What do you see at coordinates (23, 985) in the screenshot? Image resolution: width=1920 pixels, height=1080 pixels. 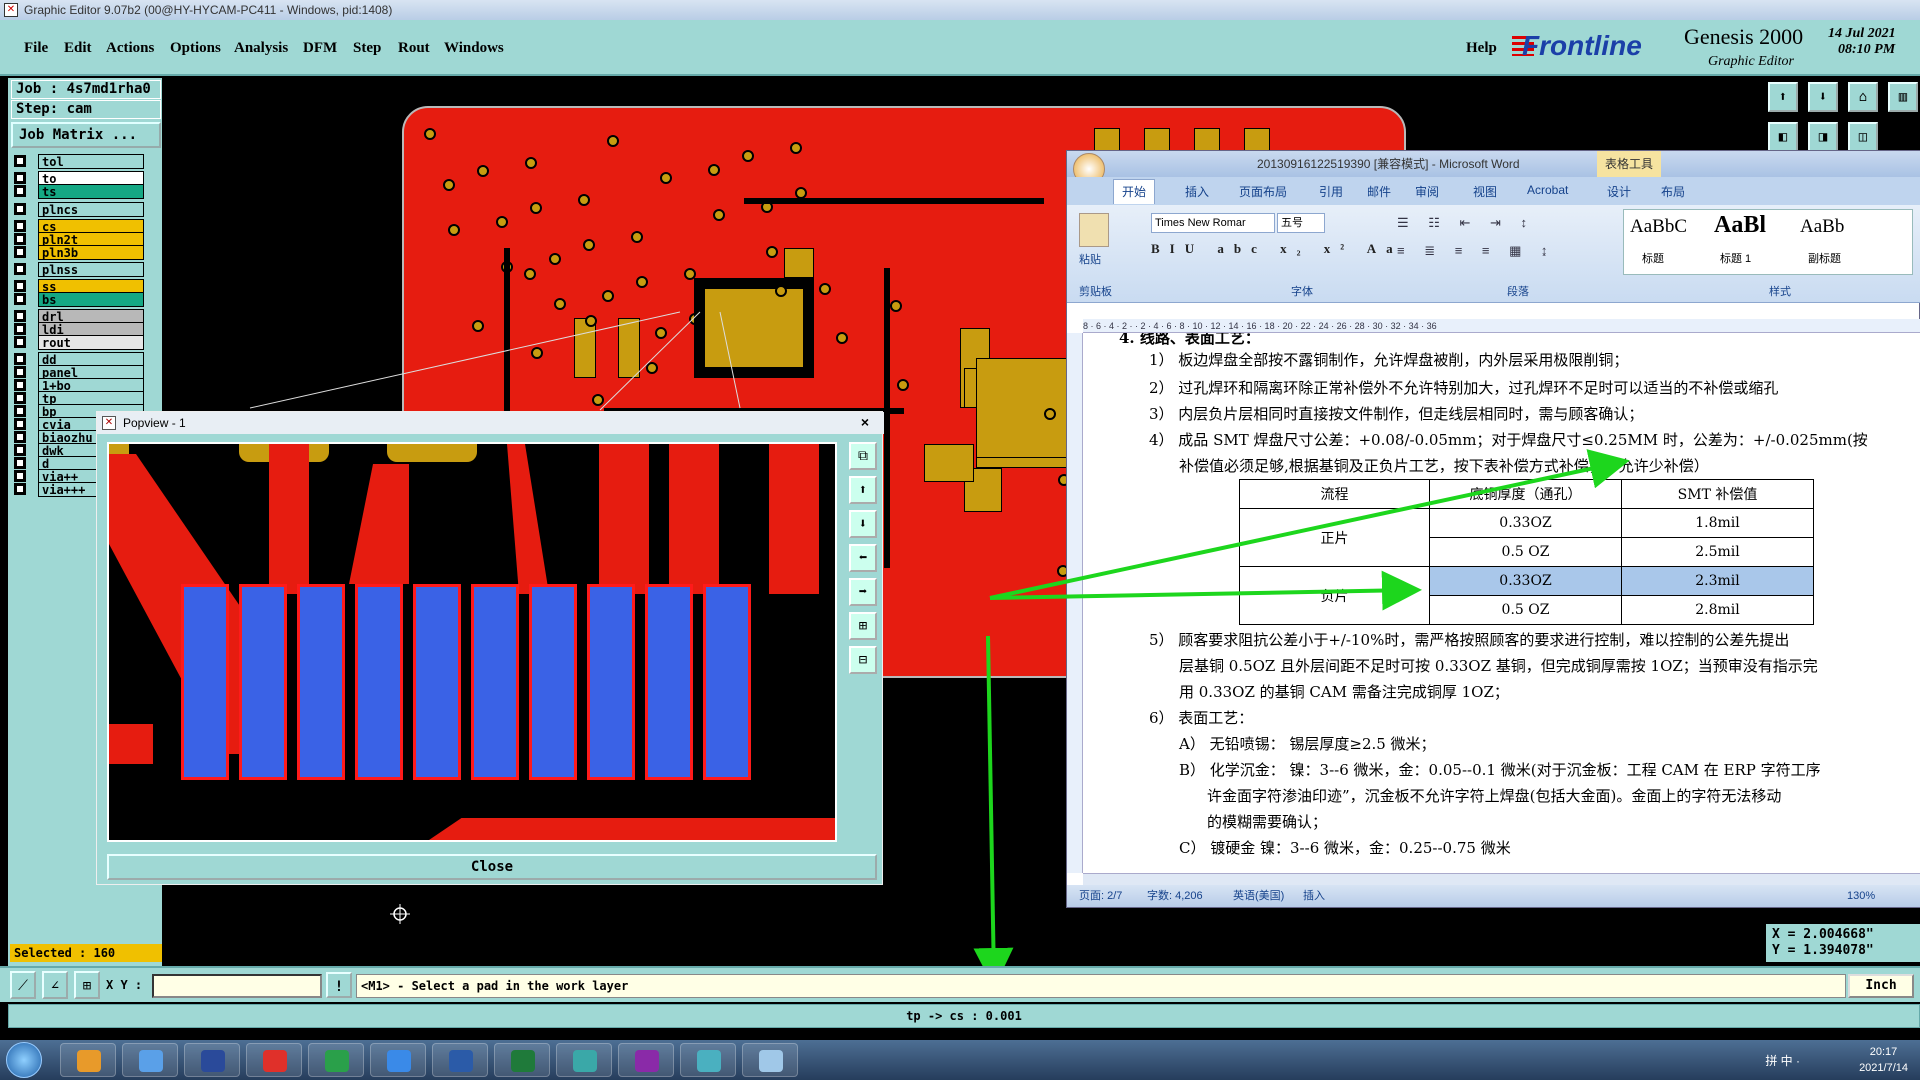 I see `snap-icon: ⟋` at bounding box center [23, 985].